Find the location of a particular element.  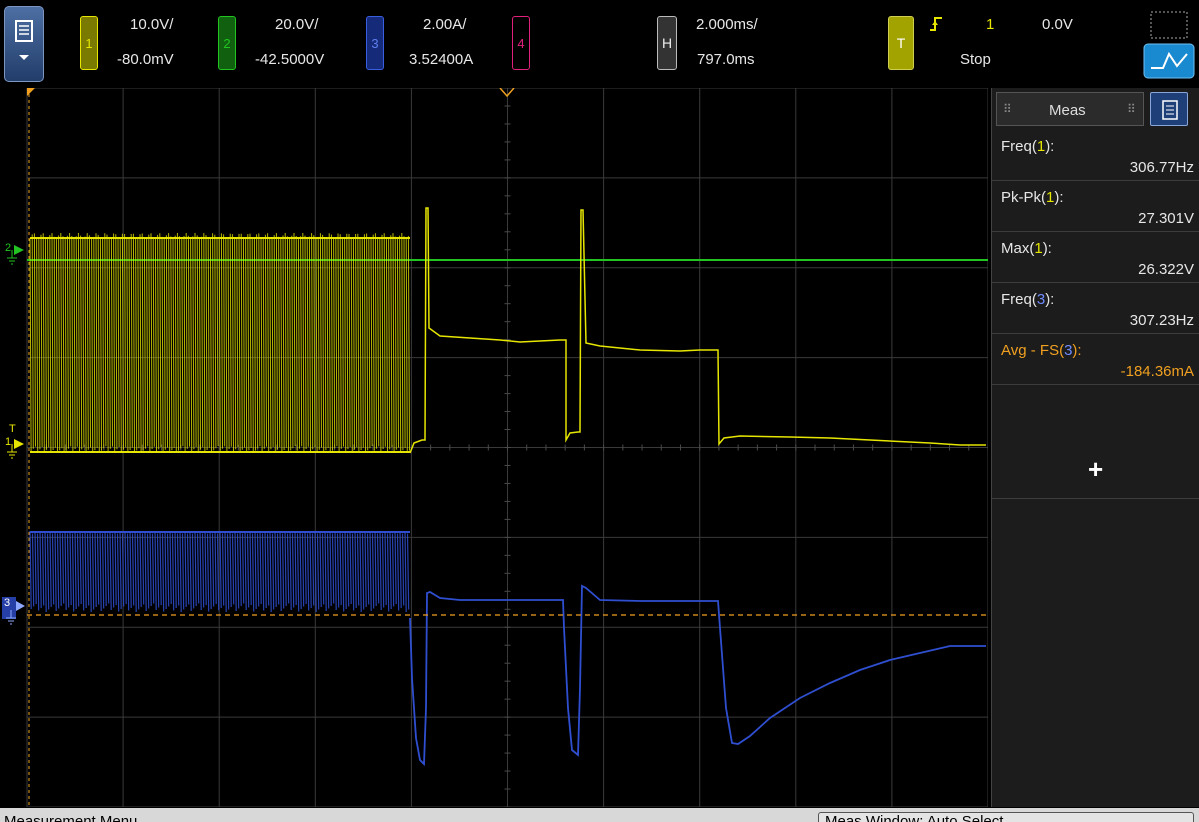

measurement-name: Avg - FS( is located at coordinates (1033, 350).